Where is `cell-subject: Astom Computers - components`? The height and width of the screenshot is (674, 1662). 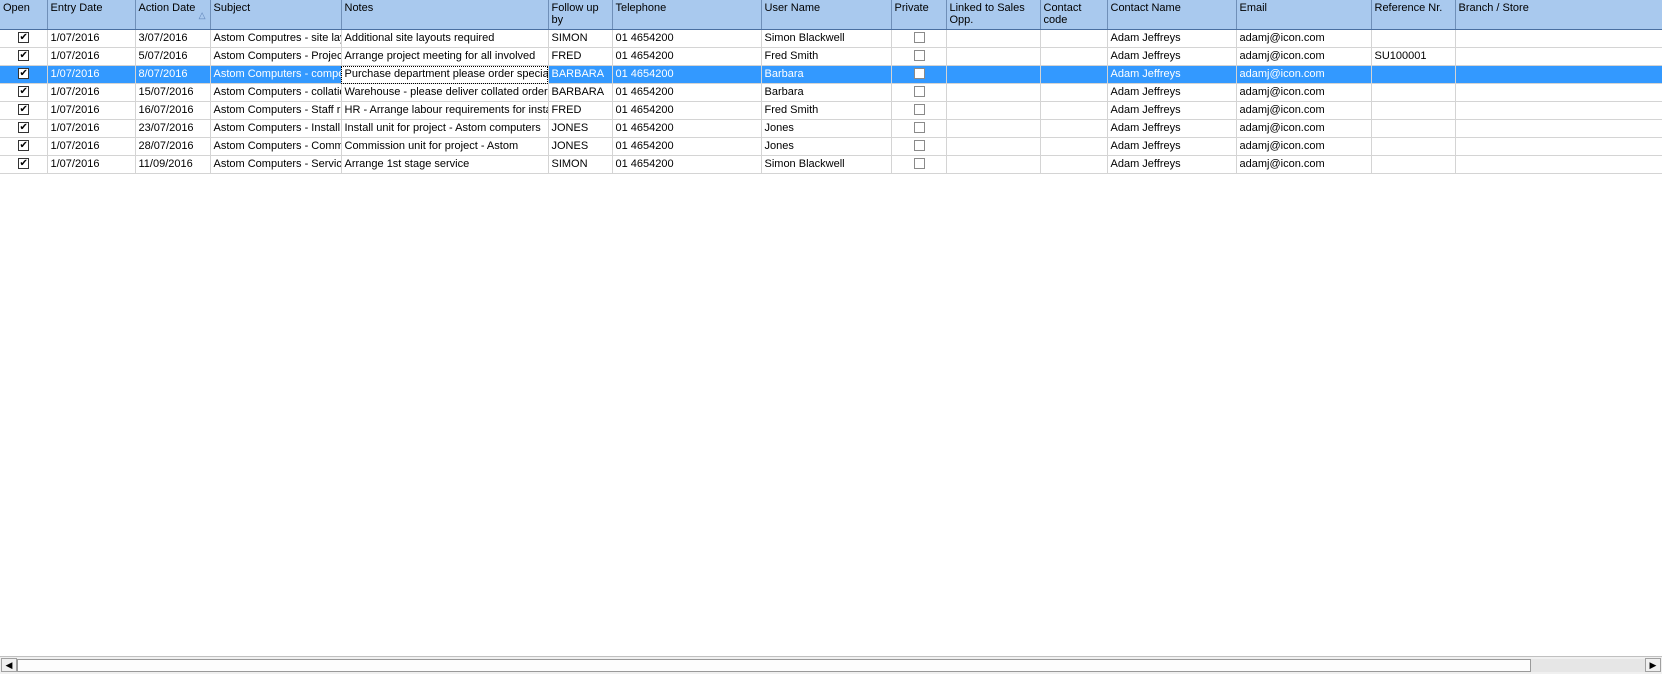
cell-subject: Astom Computers - components is located at coordinates (276, 74).